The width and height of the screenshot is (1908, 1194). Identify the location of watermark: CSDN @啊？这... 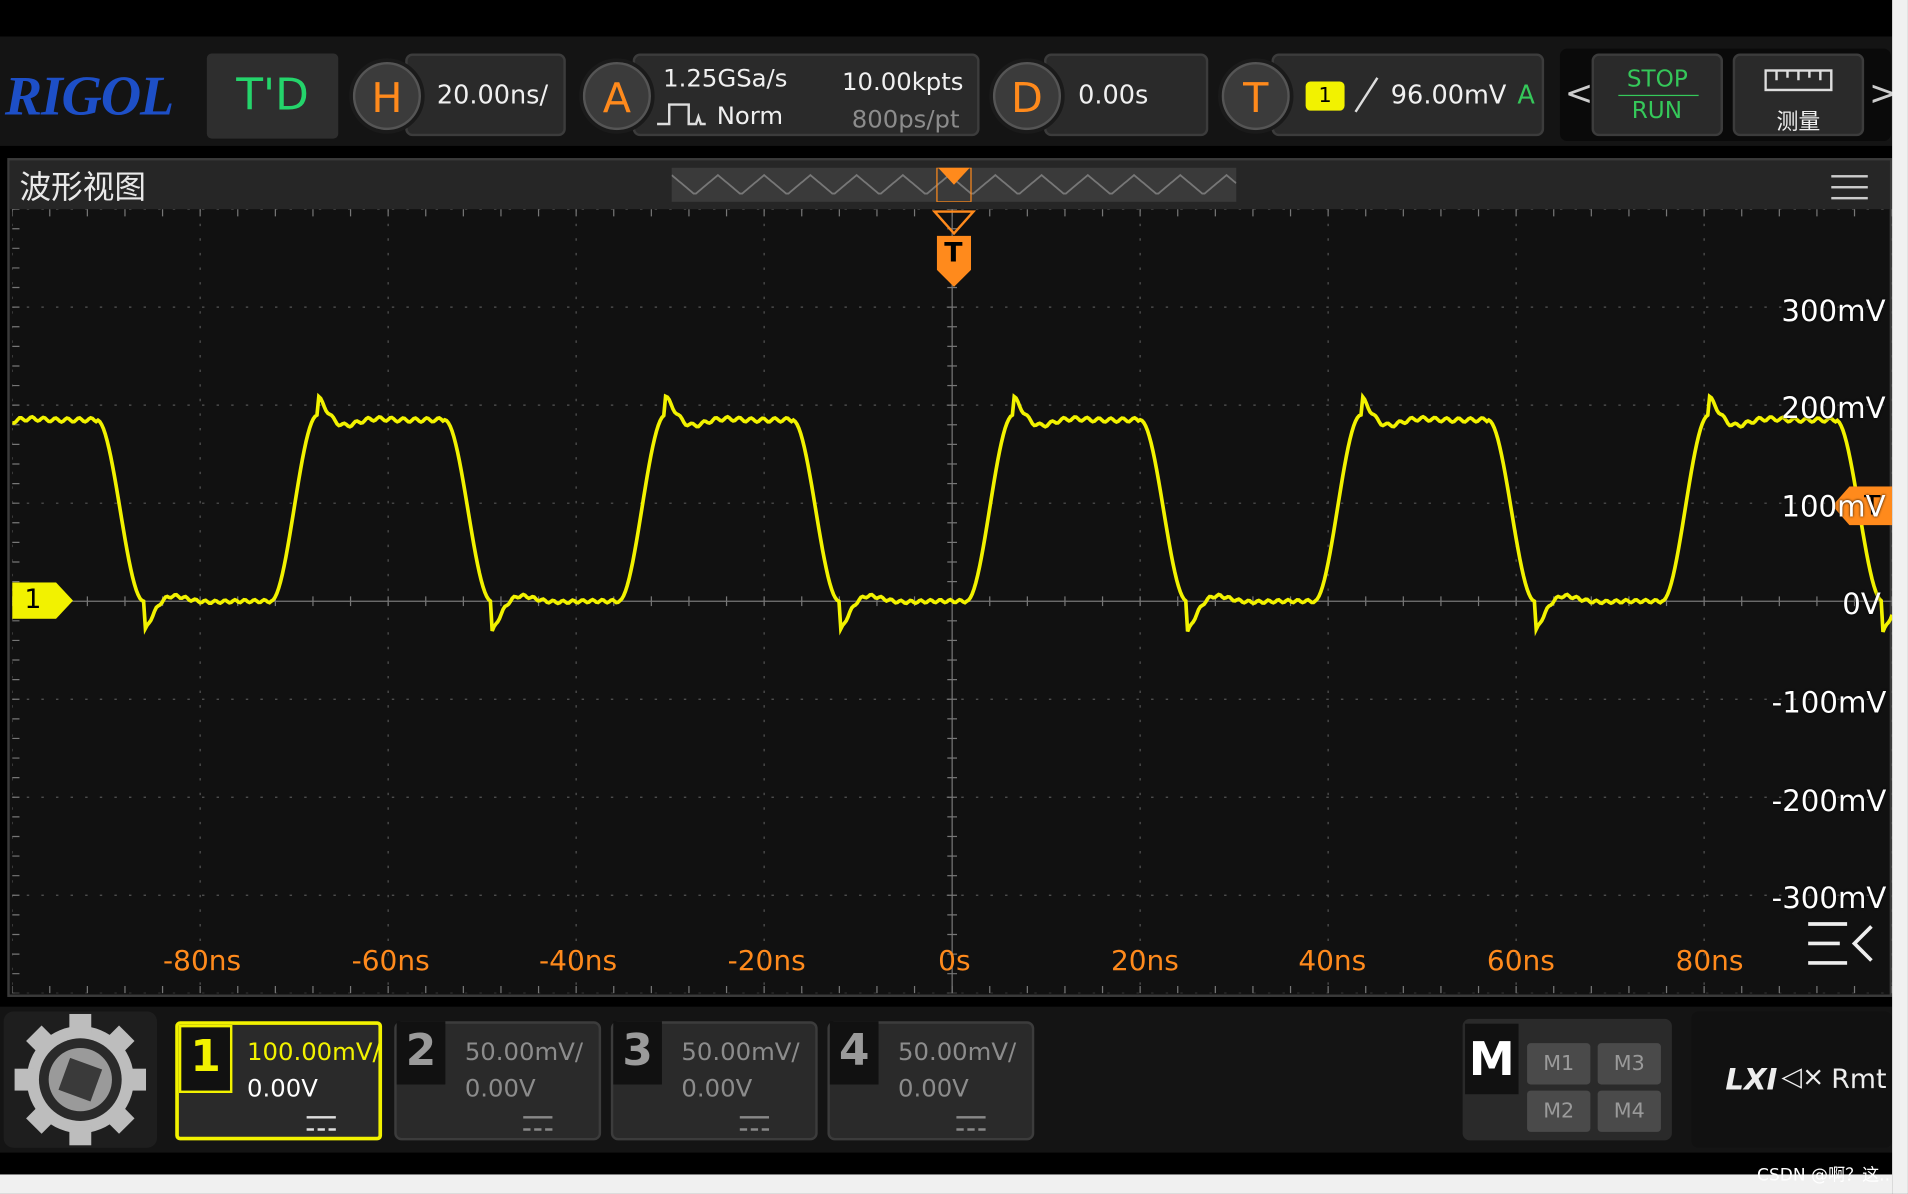
(1824, 1175).